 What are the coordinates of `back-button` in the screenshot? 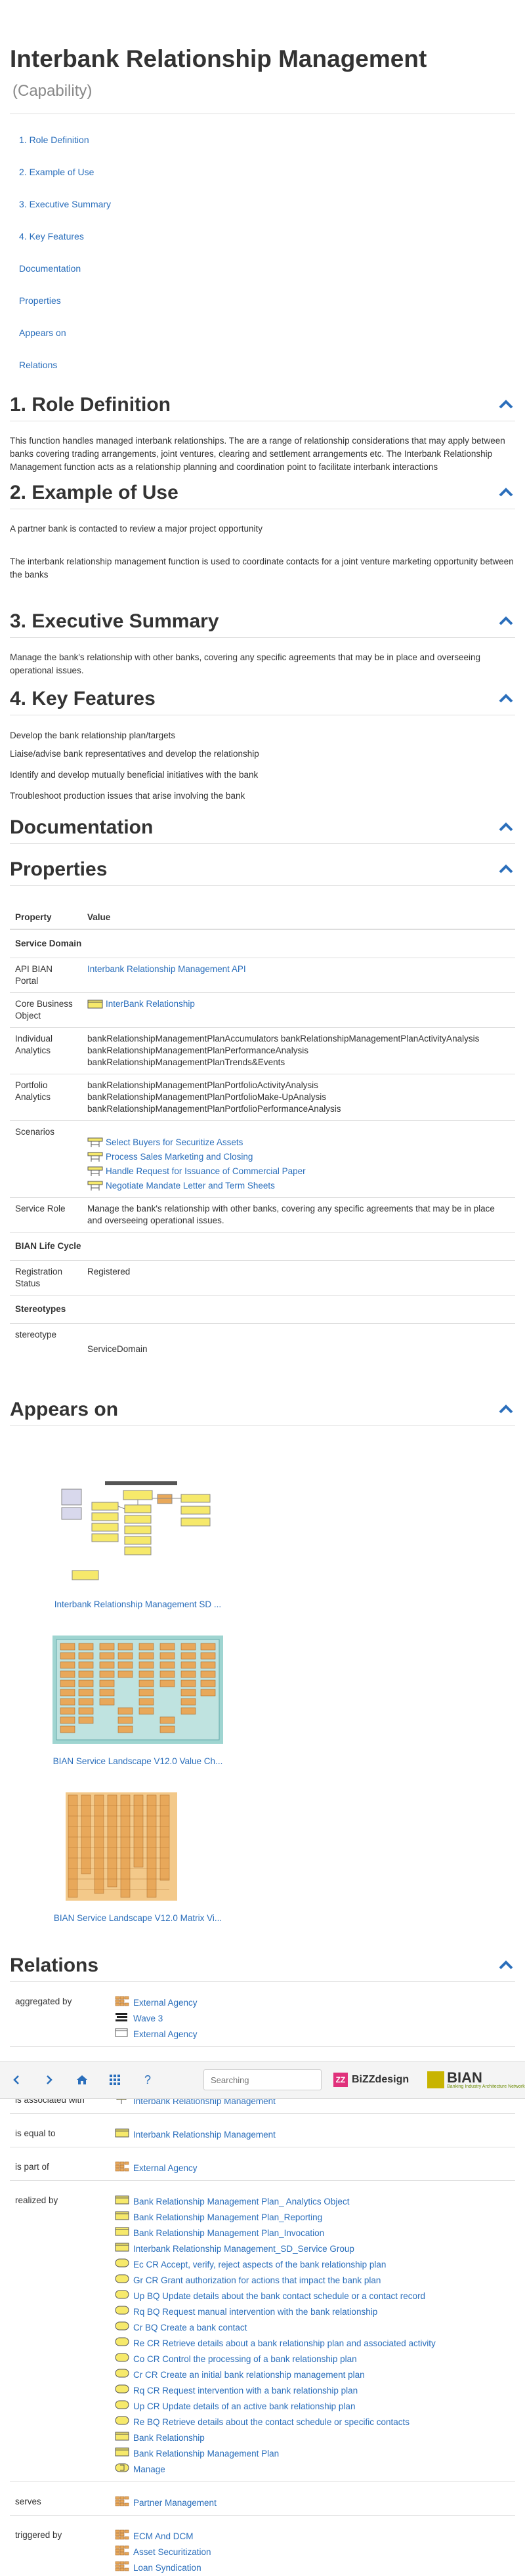 It's located at (16, 2080).